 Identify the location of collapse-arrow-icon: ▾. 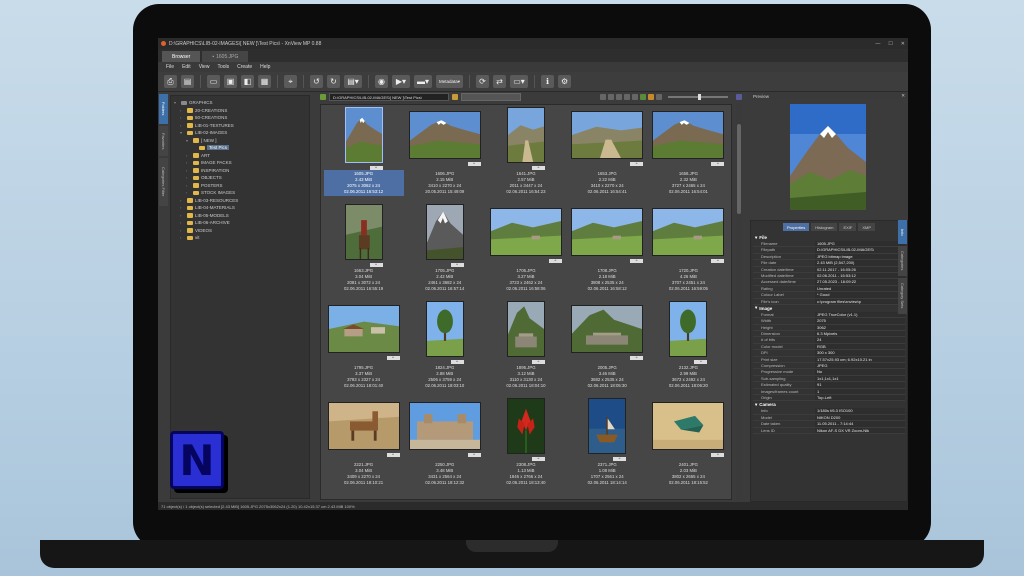
(756, 308).